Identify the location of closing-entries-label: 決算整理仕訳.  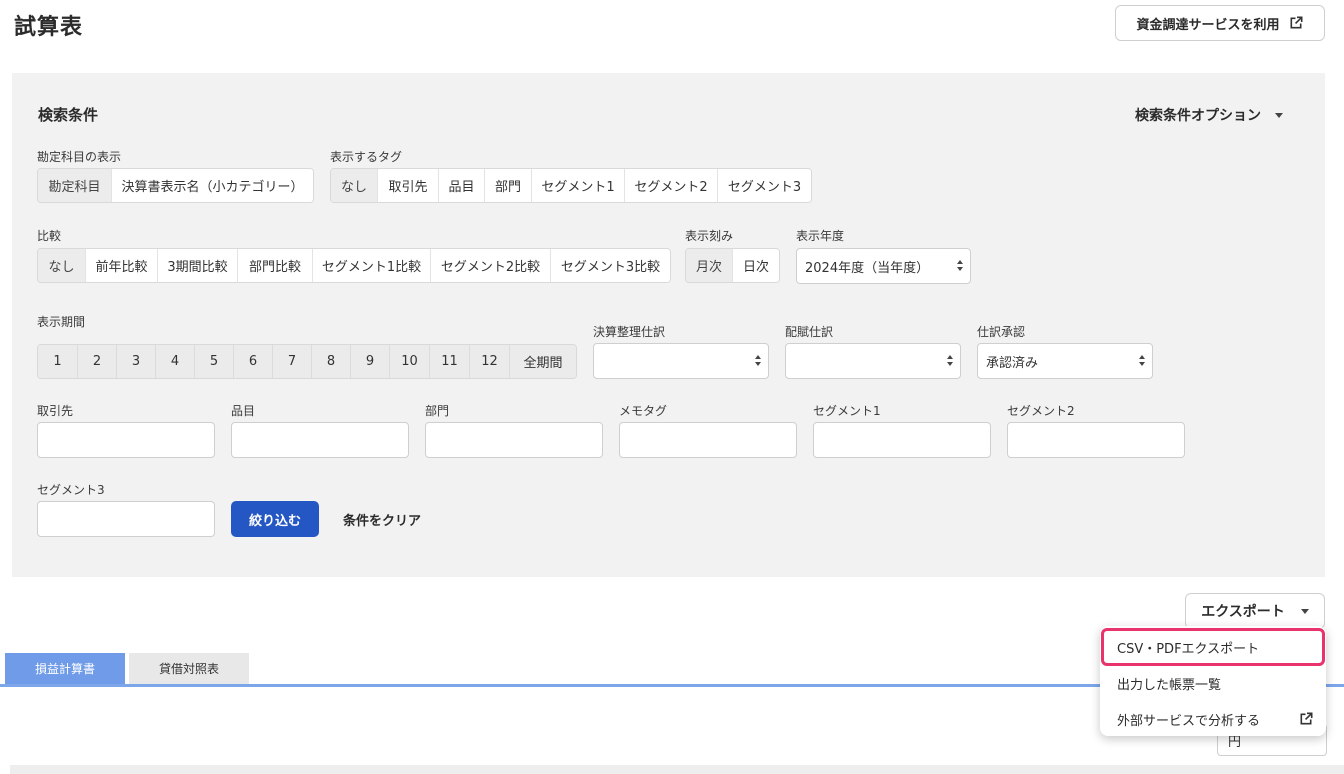
(629, 332).